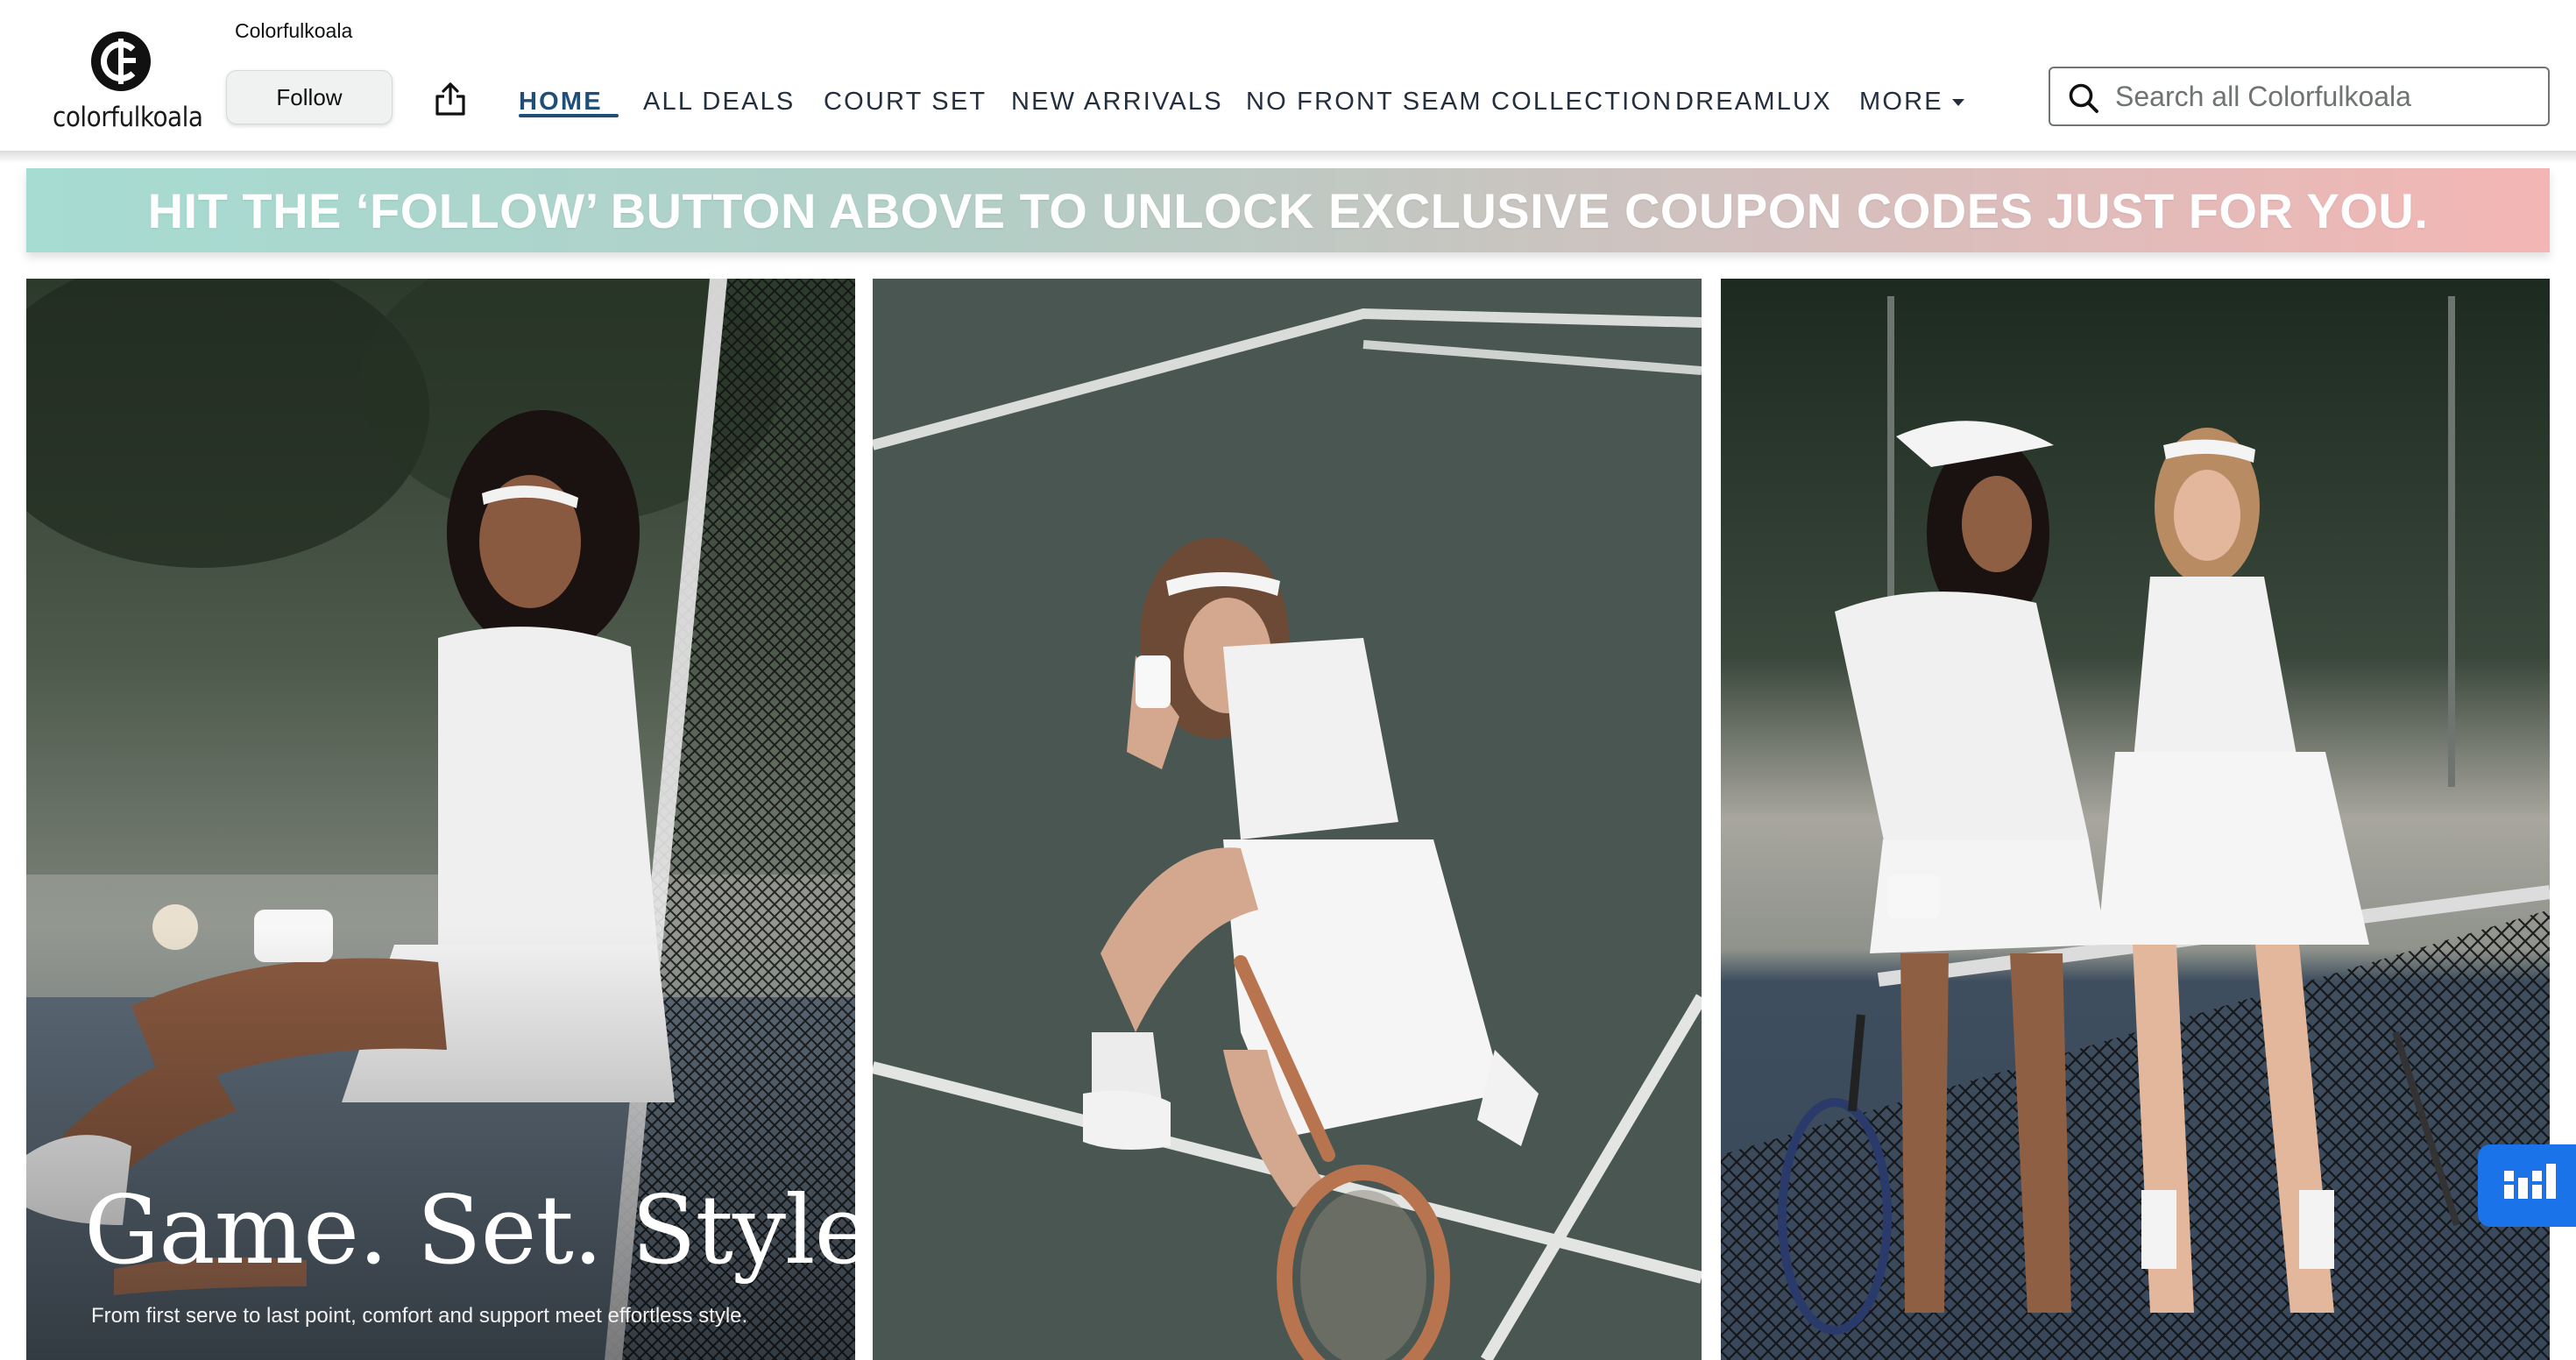 The height and width of the screenshot is (1360, 2576). I want to click on nav-more-label: MORE, so click(1901, 102).